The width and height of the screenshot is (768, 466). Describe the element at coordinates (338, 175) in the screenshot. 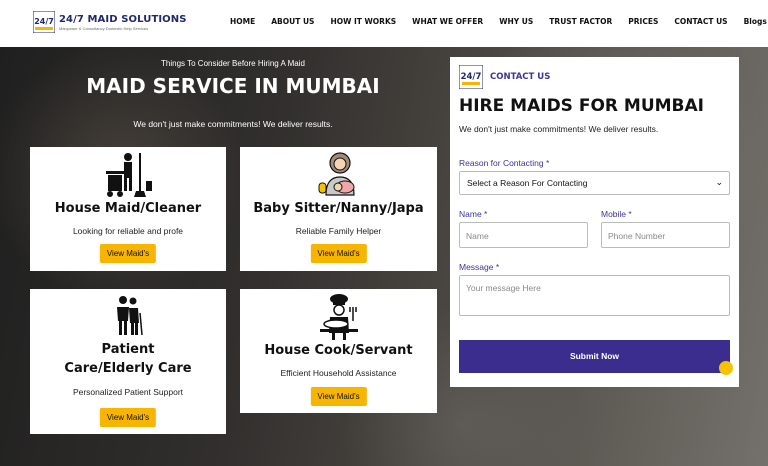

I see `nanny-icon` at that location.